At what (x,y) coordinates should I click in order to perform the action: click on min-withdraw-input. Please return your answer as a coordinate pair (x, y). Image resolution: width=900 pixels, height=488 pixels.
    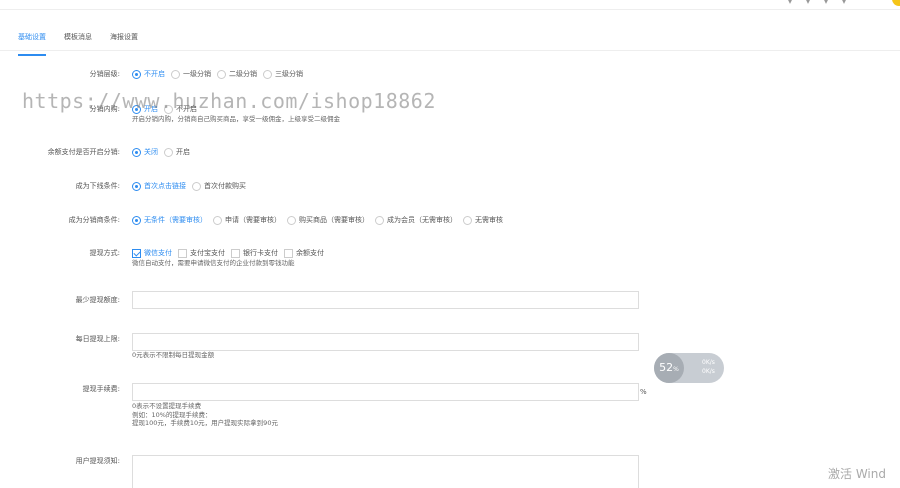
    Looking at the image, I should click on (385, 300).